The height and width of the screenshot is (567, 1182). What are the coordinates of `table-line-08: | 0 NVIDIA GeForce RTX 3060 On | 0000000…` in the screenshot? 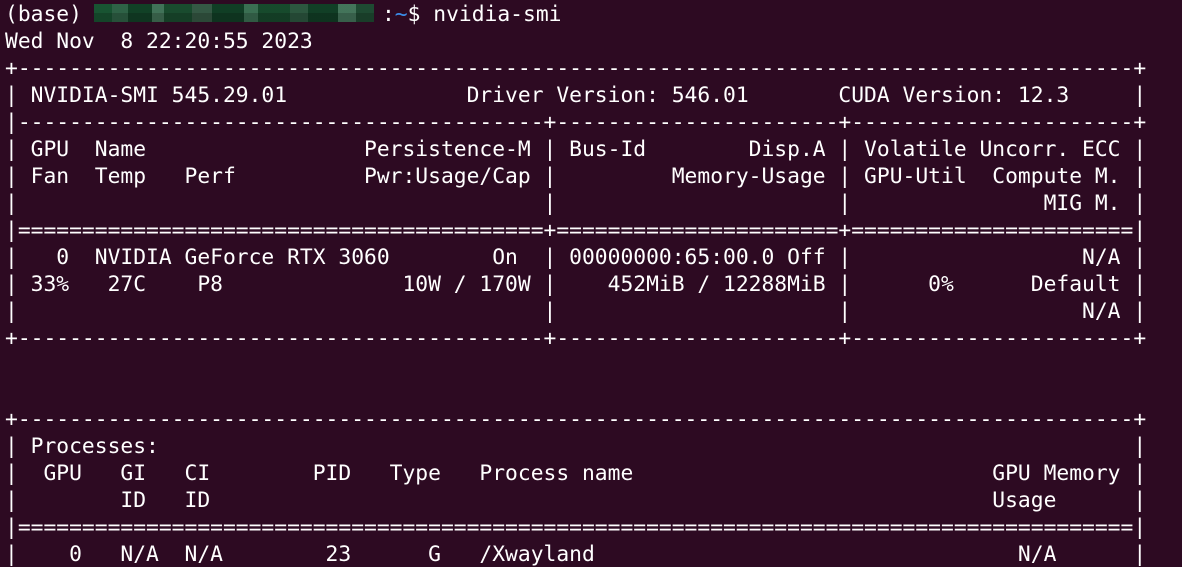 It's located at (576, 257).